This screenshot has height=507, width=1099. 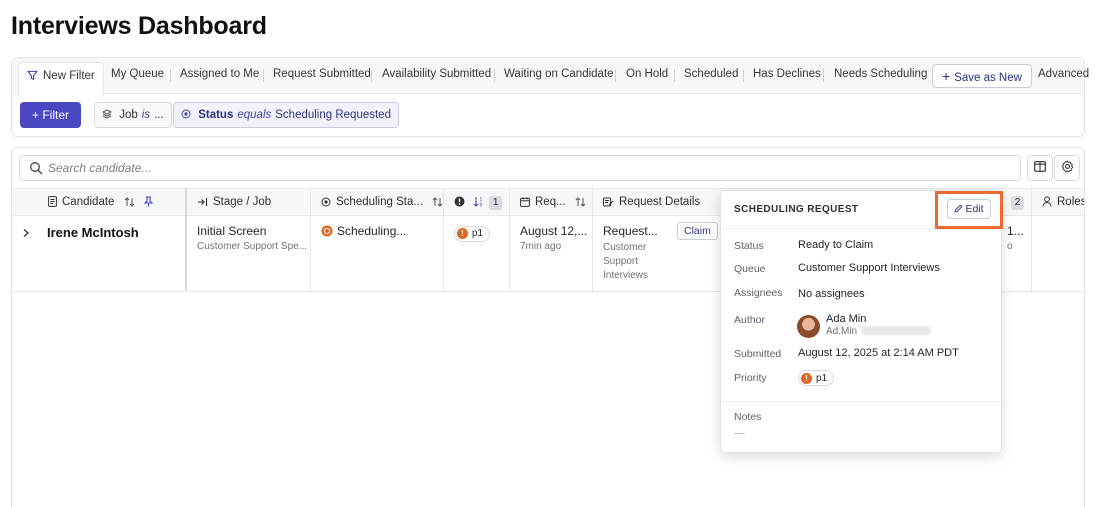 What do you see at coordinates (651, 202) in the screenshot?
I see `column-header-request-details: Request Details` at bounding box center [651, 202].